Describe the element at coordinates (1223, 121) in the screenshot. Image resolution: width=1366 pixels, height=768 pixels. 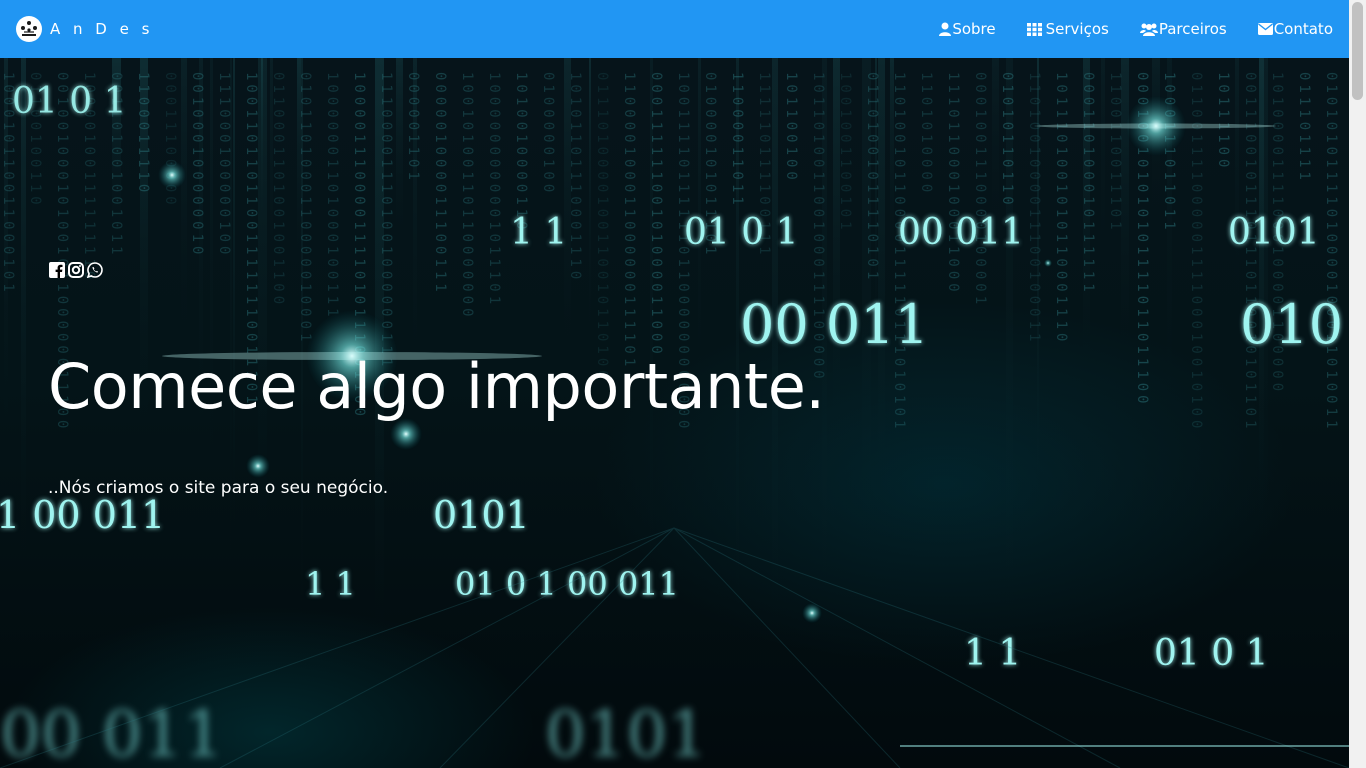
I see `svg-text: 10111100` at that location.